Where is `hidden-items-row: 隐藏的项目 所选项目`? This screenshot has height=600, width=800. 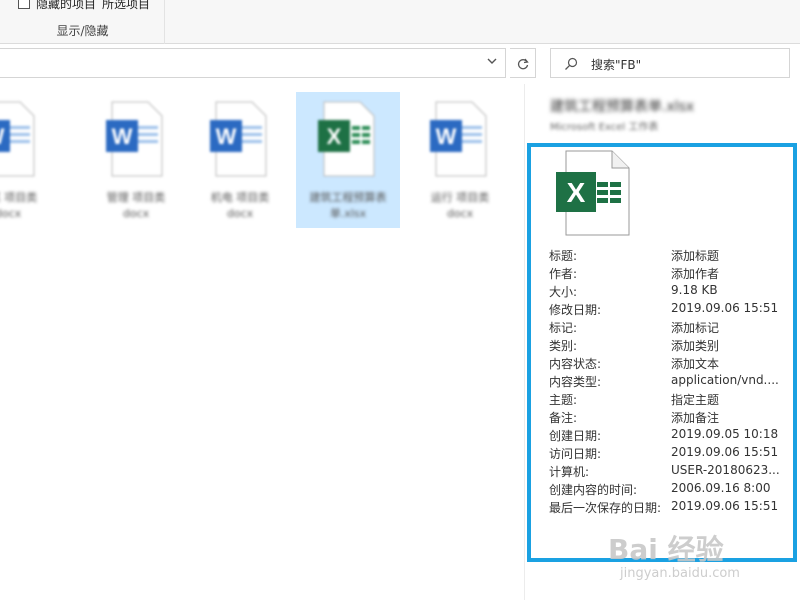
hidden-items-row: 隐藏的项目 所选项目 is located at coordinates (84, 6).